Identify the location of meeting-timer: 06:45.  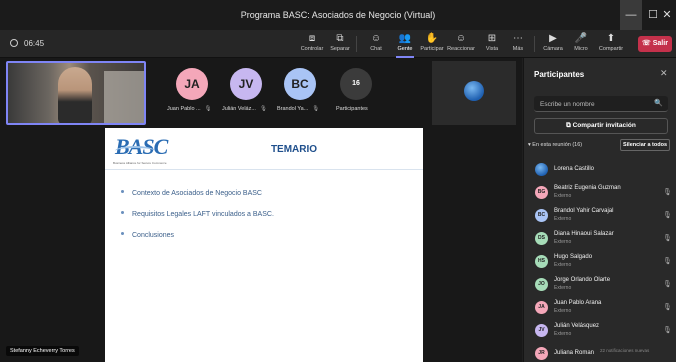
(27, 44).